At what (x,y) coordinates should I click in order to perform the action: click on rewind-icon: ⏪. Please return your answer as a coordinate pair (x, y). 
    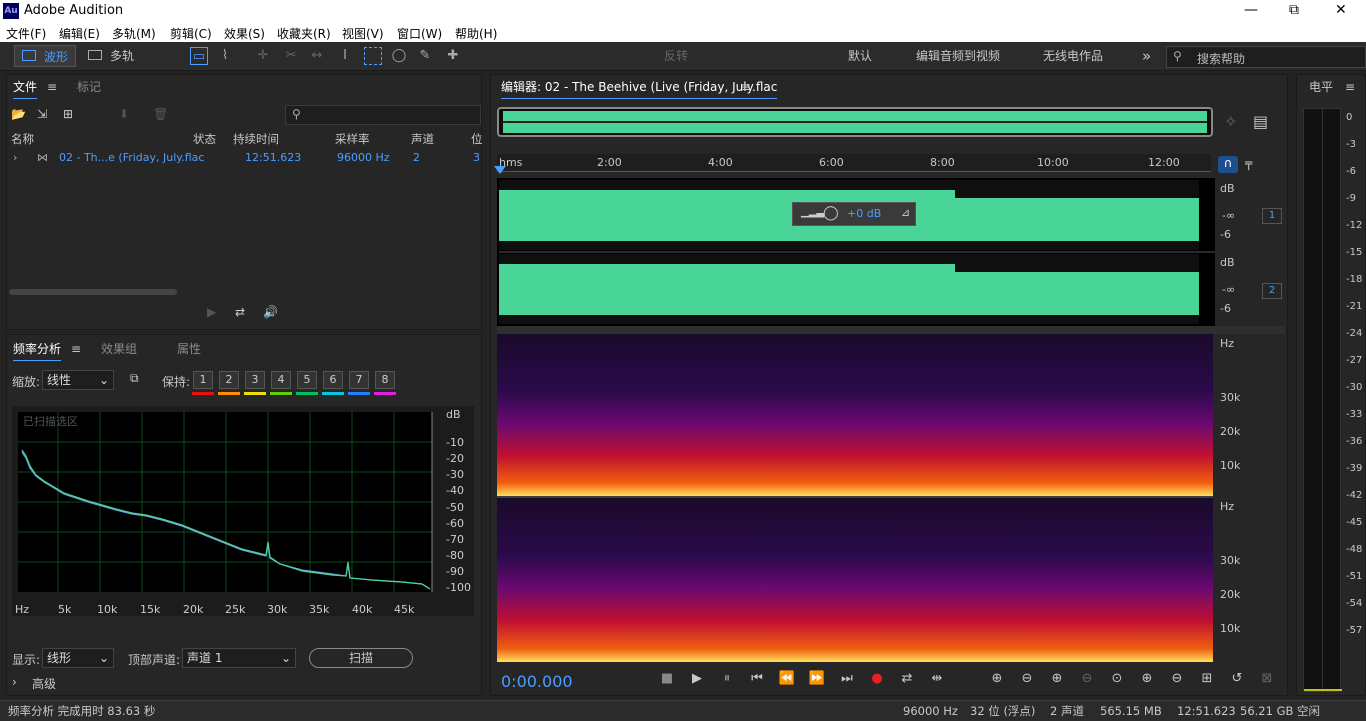
    Looking at the image, I should click on (787, 679).